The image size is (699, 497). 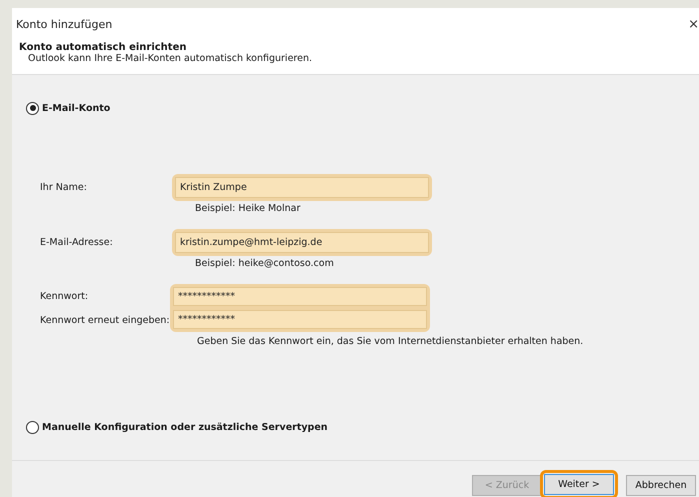 What do you see at coordinates (170, 58) in the screenshot?
I see `section-subtitle: Outlook kann Ihre E-Mail-Konten automatisch konfigurieren.` at bounding box center [170, 58].